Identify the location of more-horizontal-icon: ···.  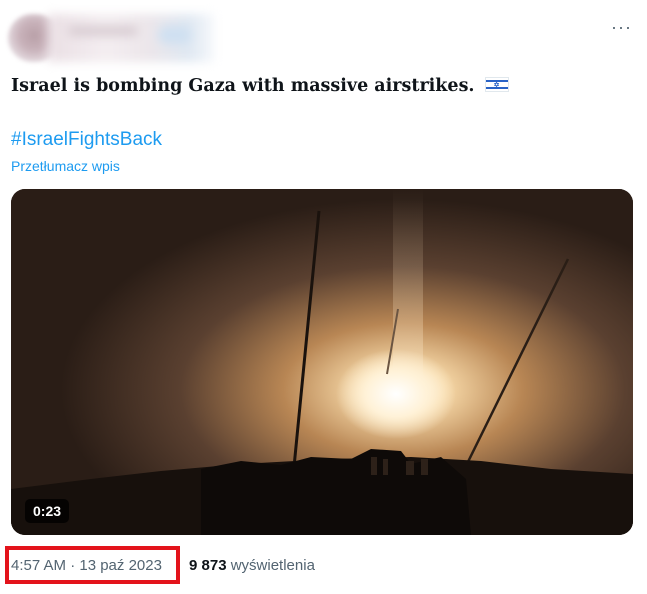
(621, 27).